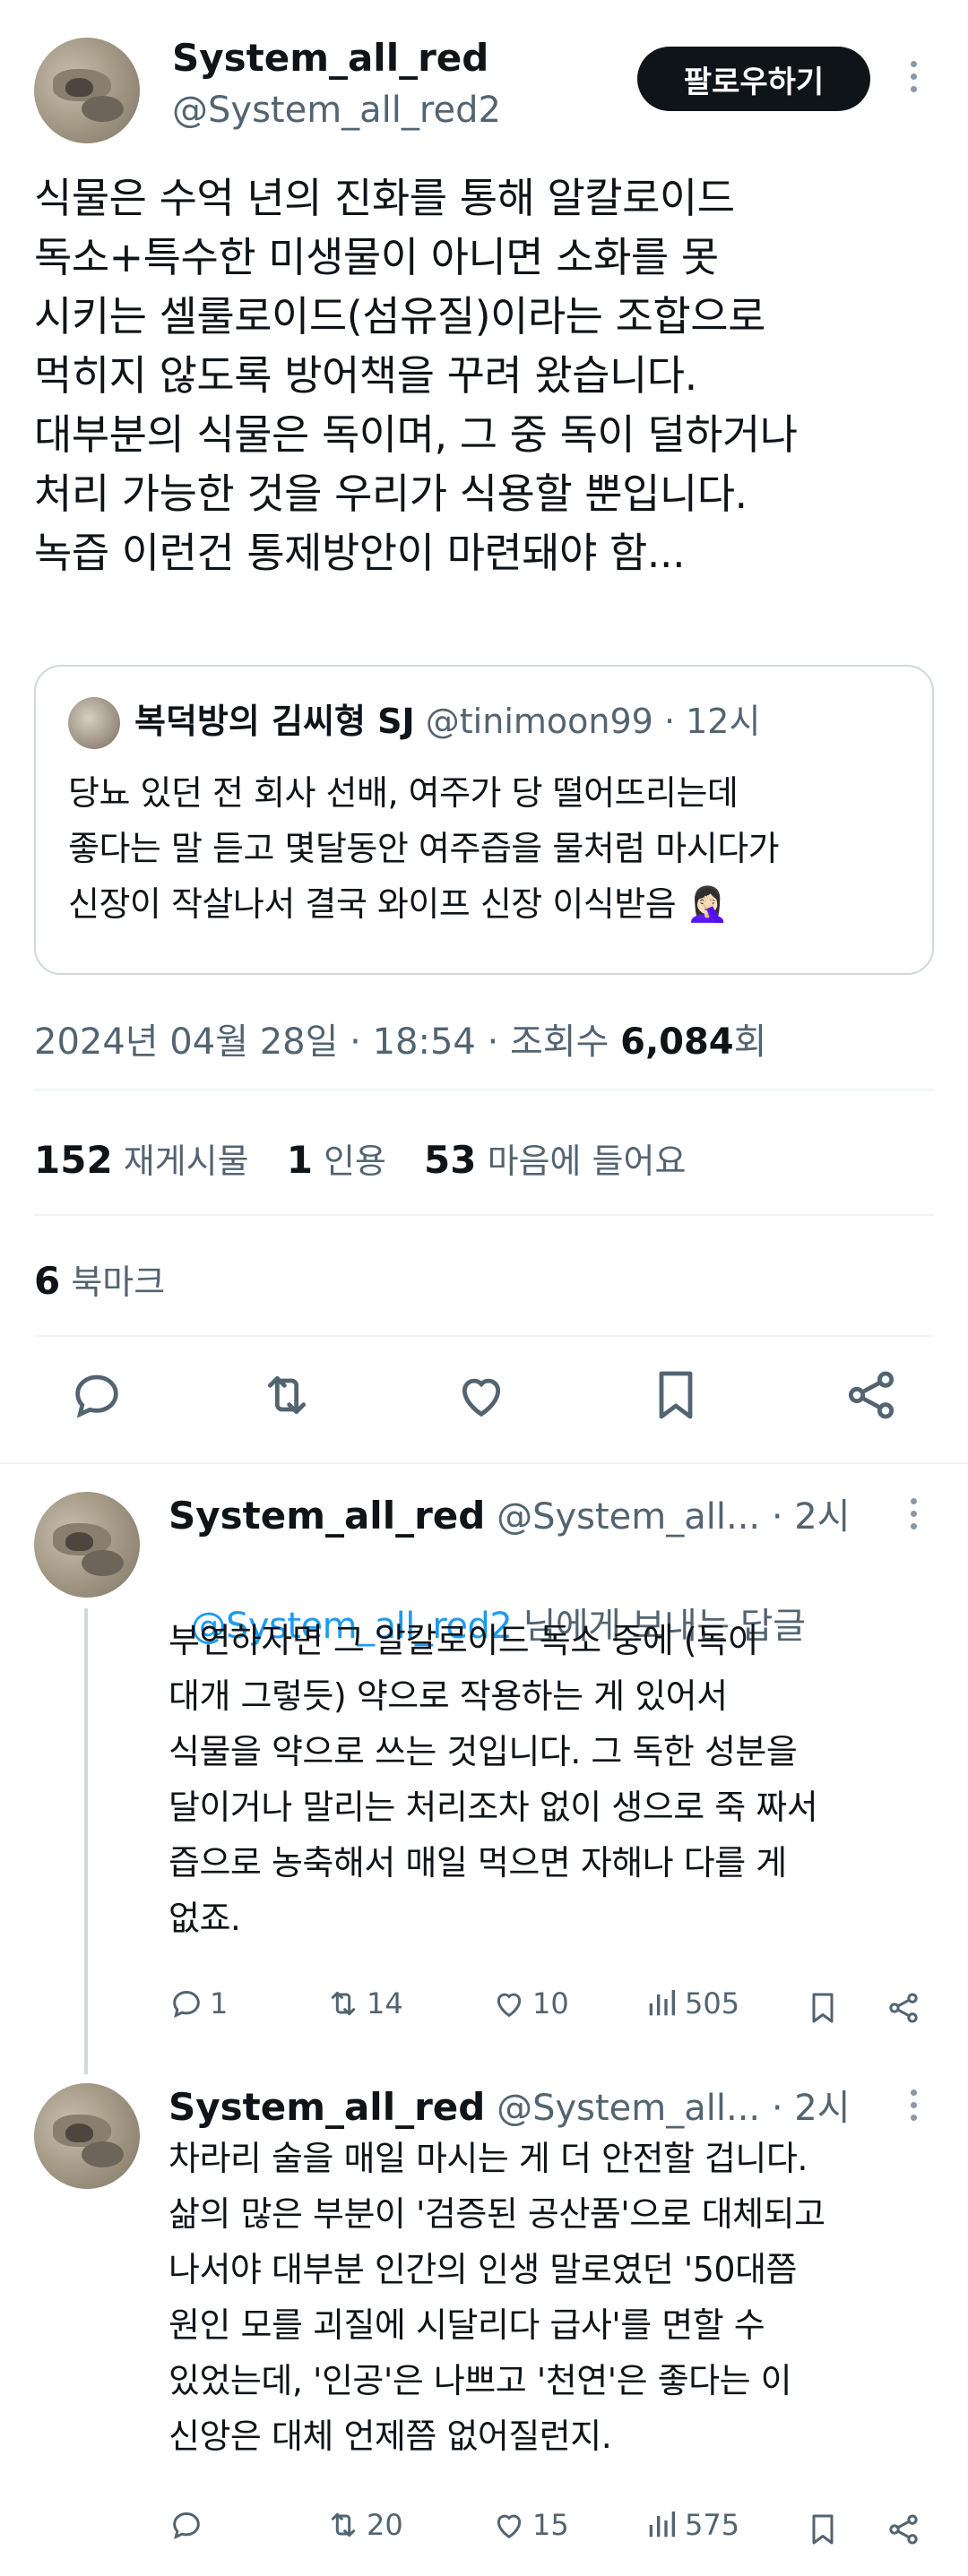 Image resolution: width=968 pixels, height=2576 pixels. Describe the element at coordinates (712, 722) in the screenshot. I see `quoted-tweet-time: · 12시` at that location.